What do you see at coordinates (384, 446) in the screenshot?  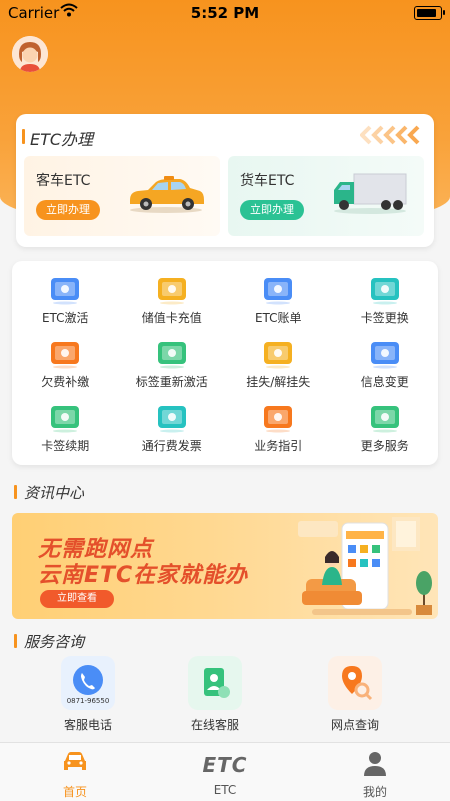 I see `service-label: 更多服务` at bounding box center [384, 446].